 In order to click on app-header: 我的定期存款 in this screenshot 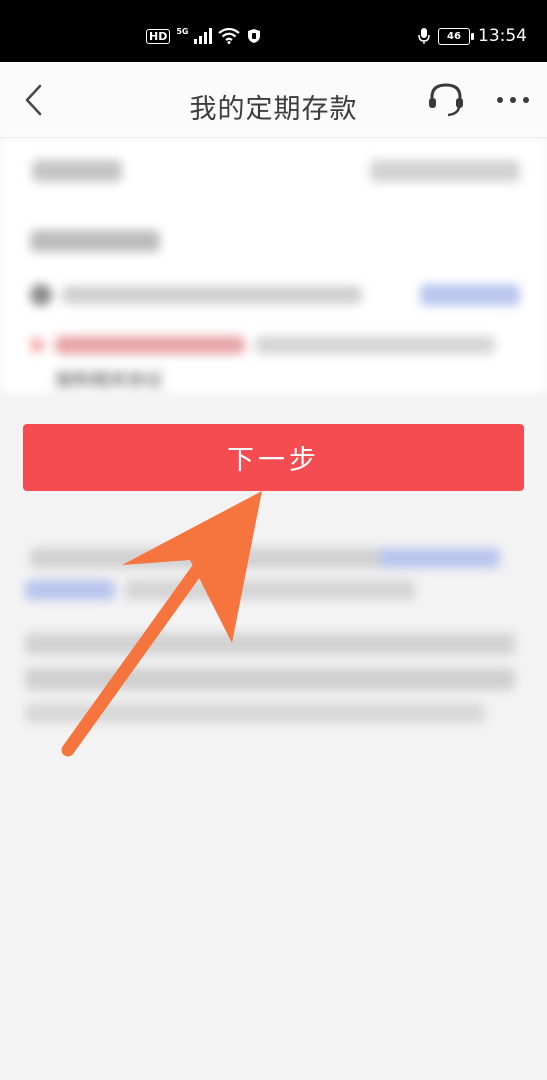, I will do `click(273, 100)`.